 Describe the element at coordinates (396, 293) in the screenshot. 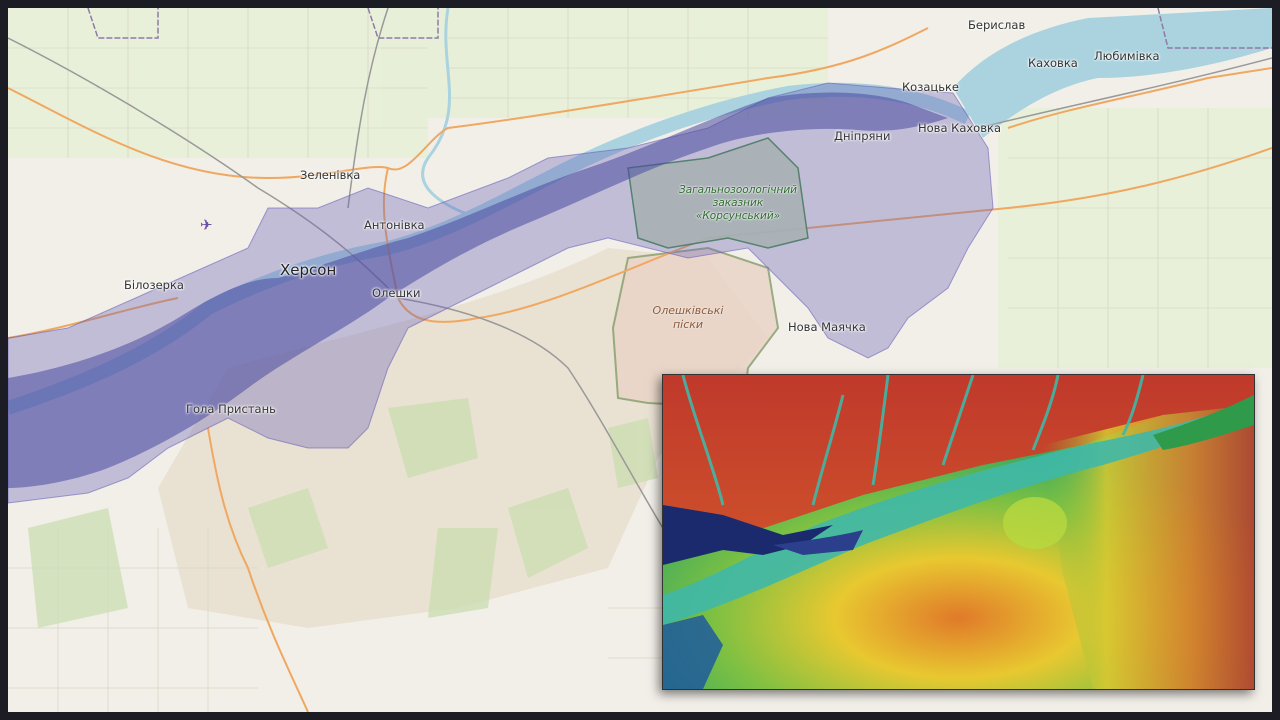

I see `place-oleshky: Олешки` at that location.